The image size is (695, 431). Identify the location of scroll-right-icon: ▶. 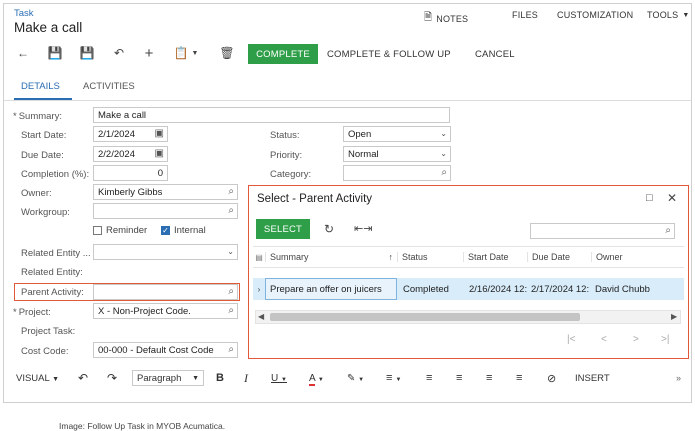
(674, 316).